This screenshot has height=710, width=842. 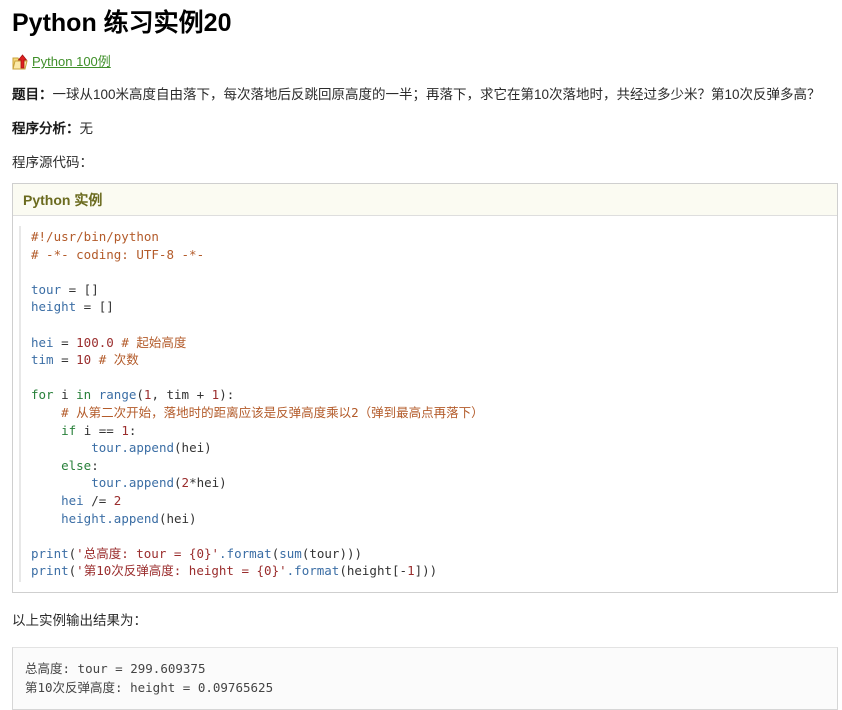 What do you see at coordinates (426, 571) in the screenshot?
I see `code-token: ]))` at bounding box center [426, 571].